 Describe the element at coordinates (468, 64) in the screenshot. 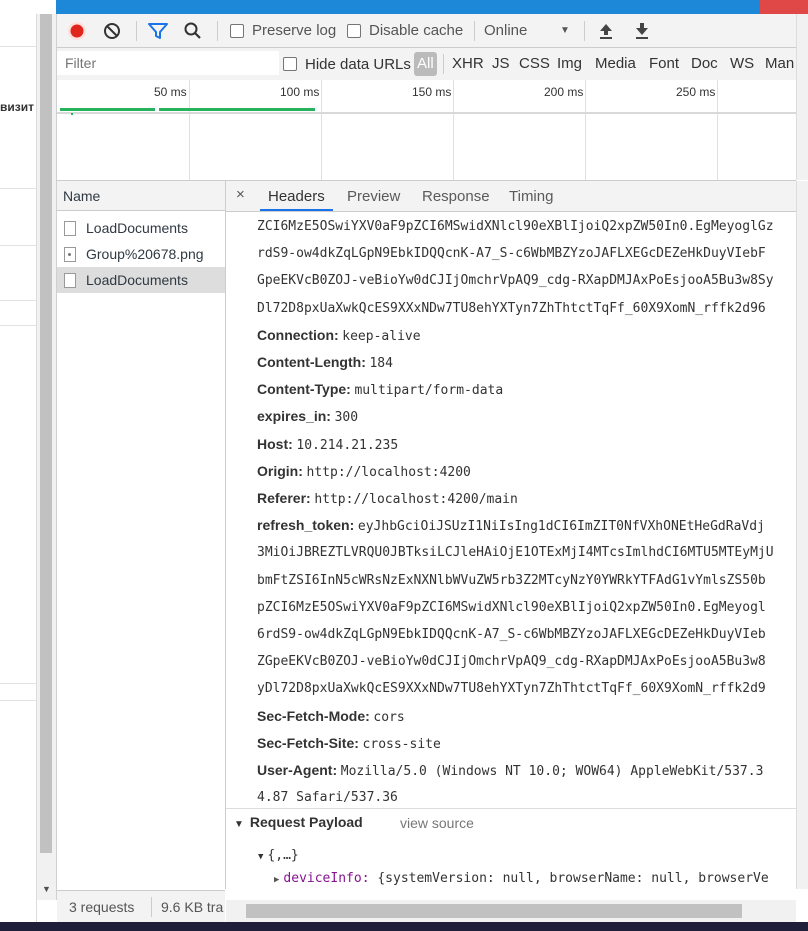

I see `filter-type-xhr: XHR` at that location.